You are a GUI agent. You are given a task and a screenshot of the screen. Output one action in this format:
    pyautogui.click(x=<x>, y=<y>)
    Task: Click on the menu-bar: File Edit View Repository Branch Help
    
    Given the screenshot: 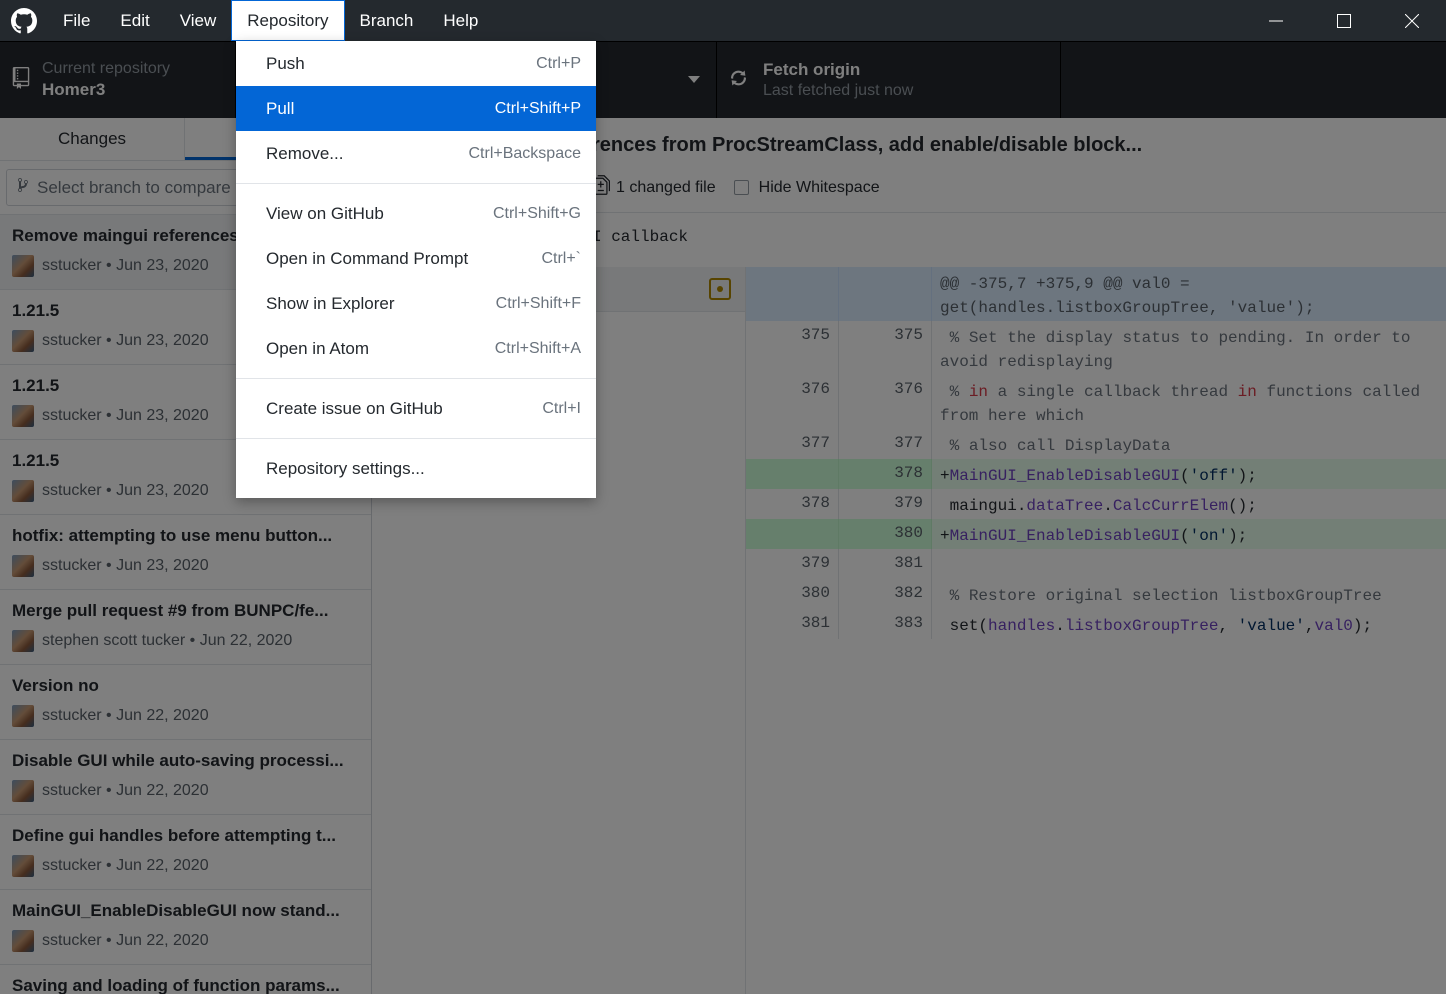 What is the action you would take?
    pyautogui.click(x=270, y=20)
    